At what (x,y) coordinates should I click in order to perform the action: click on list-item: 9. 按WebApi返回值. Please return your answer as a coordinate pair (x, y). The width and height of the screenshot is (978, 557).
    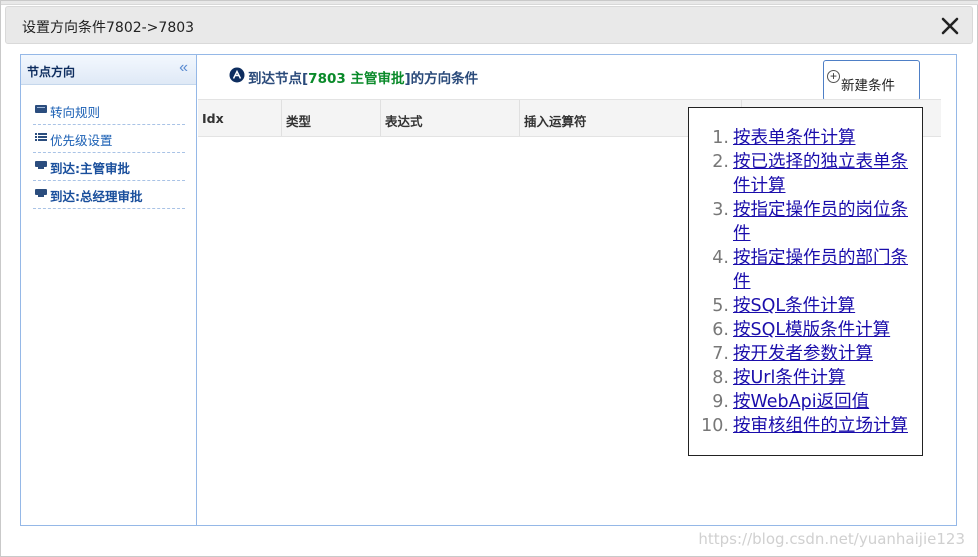
    Looking at the image, I should click on (791, 402).